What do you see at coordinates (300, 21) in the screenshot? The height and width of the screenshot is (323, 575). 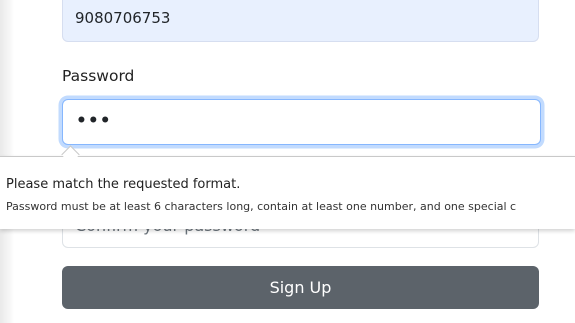 I see `phone-input: 9080706753` at bounding box center [300, 21].